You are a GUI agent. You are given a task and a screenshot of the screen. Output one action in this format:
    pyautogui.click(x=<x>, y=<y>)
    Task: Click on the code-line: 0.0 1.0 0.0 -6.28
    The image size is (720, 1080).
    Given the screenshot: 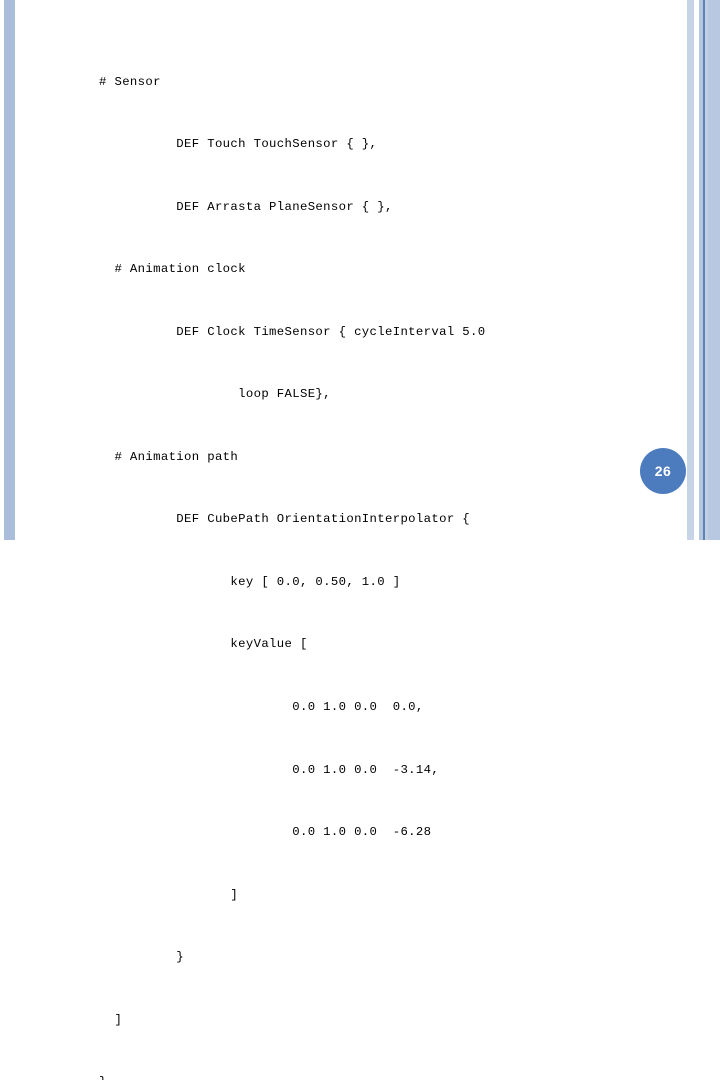 What is the action you would take?
    pyautogui.click(x=265, y=832)
    